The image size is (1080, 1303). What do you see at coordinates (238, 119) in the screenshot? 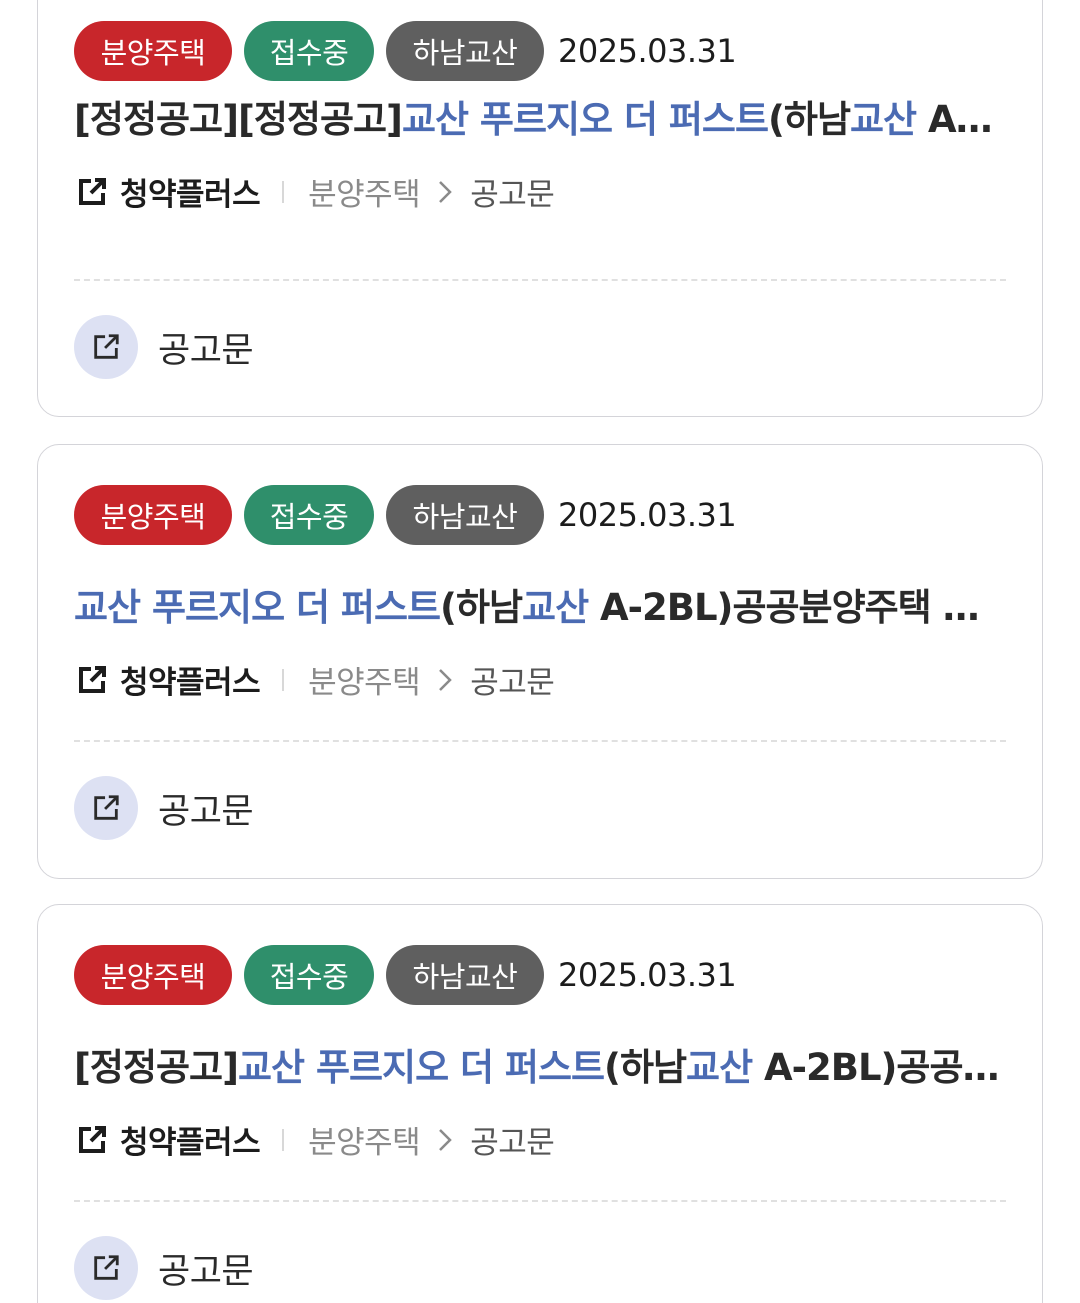
I see `title-prefix: [정정공고][정정공고]` at bounding box center [238, 119].